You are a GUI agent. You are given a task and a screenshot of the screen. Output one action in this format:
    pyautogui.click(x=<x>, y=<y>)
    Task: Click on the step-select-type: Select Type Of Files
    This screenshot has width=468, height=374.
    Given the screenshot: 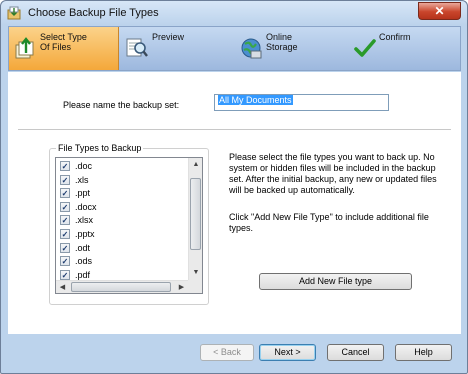 What is the action you would take?
    pyautogui.click(x=64, y=48)
    